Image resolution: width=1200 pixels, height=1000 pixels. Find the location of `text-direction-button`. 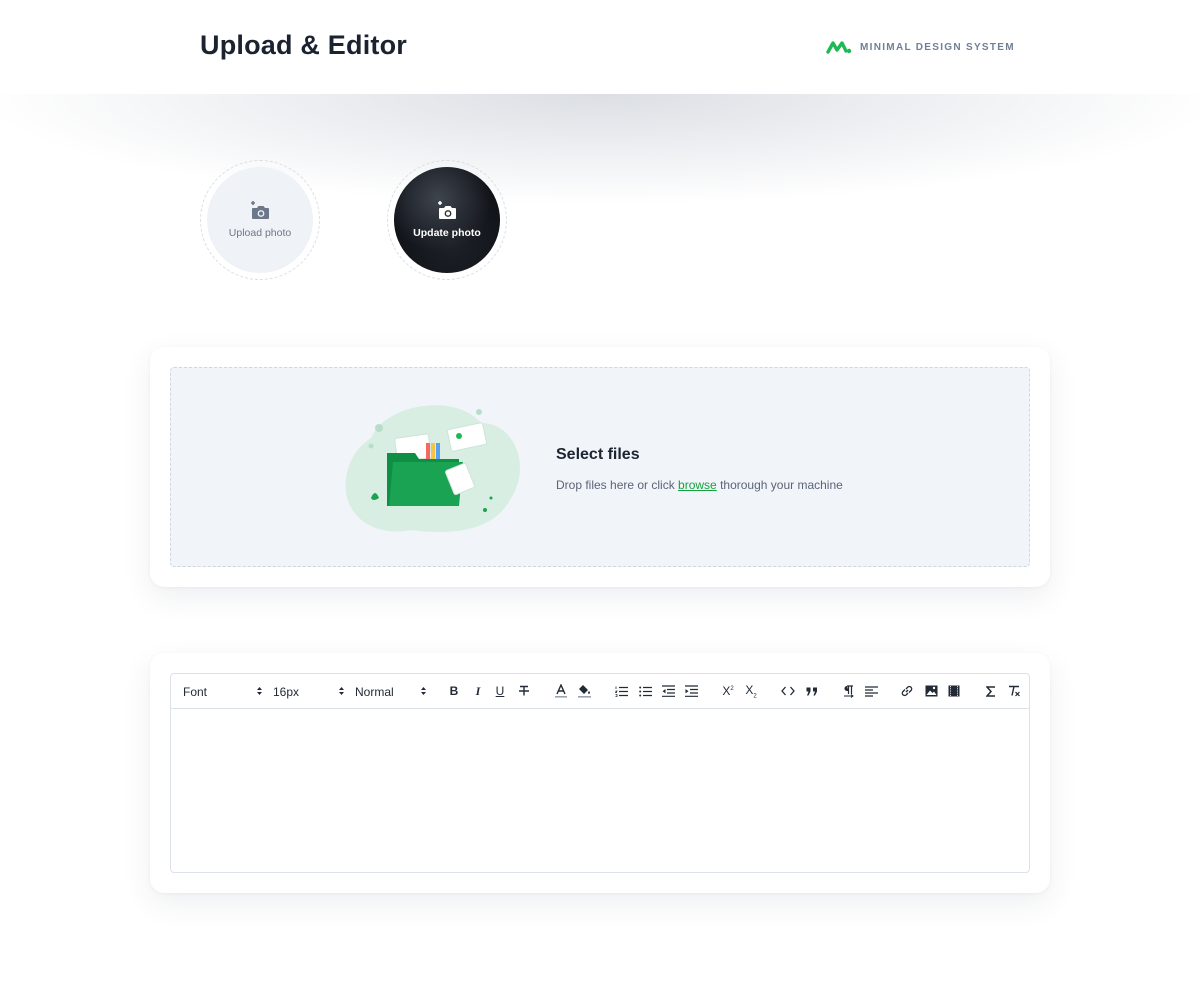

text-direction-button is located at coordinates (848, 691).